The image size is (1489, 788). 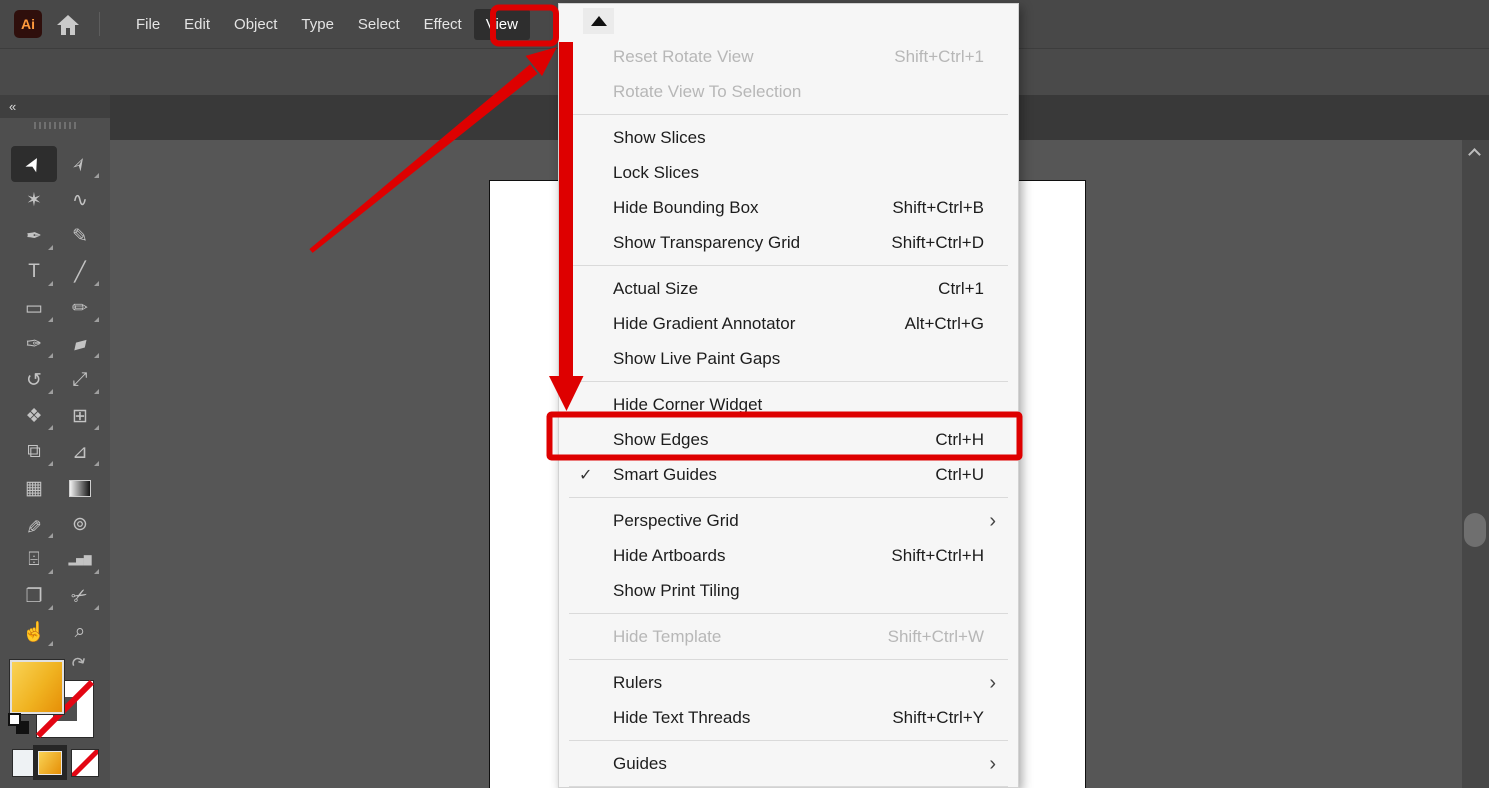 I want to click on width-tool: ❖, so click(x=34, y=416).